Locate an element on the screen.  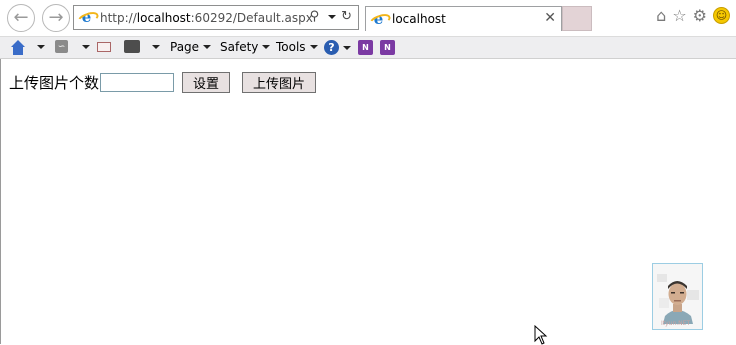
command-bar: ∽ Page Safety Tools ? N N is located at coordinates (368, 47).